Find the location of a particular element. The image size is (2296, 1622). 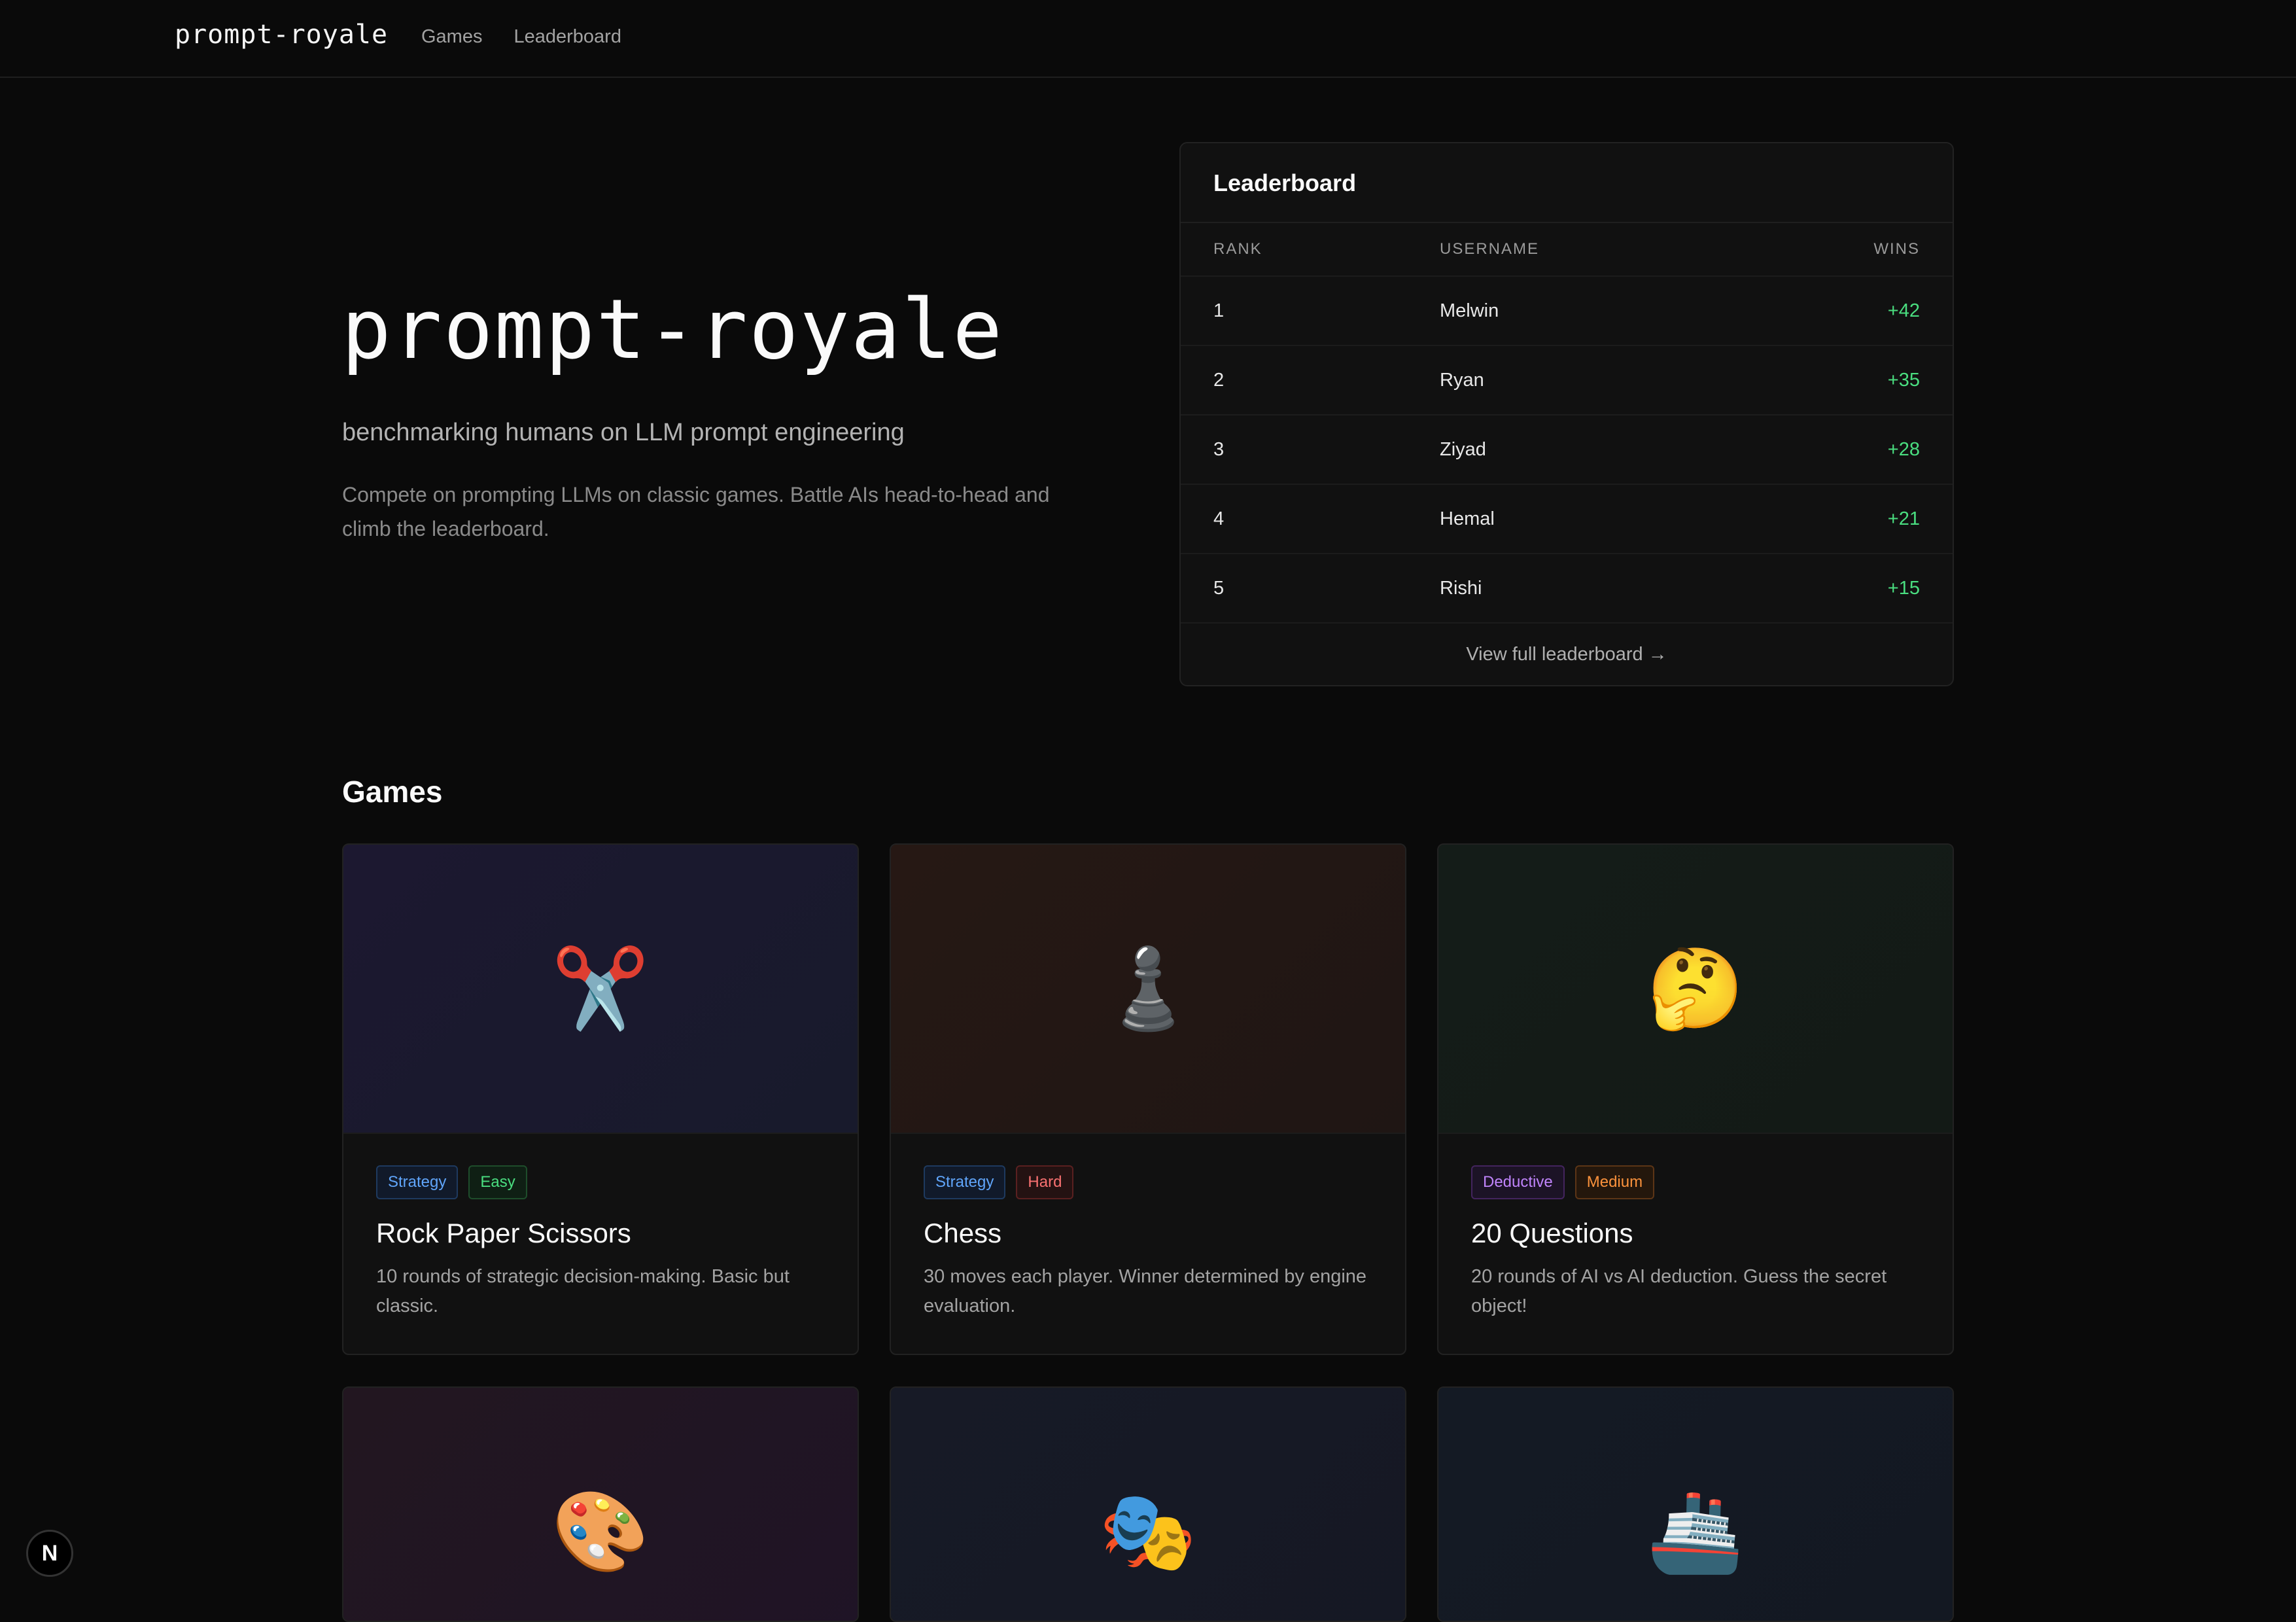

card-thumbnail: 🎭 is located at coordinates (1148, 1504).